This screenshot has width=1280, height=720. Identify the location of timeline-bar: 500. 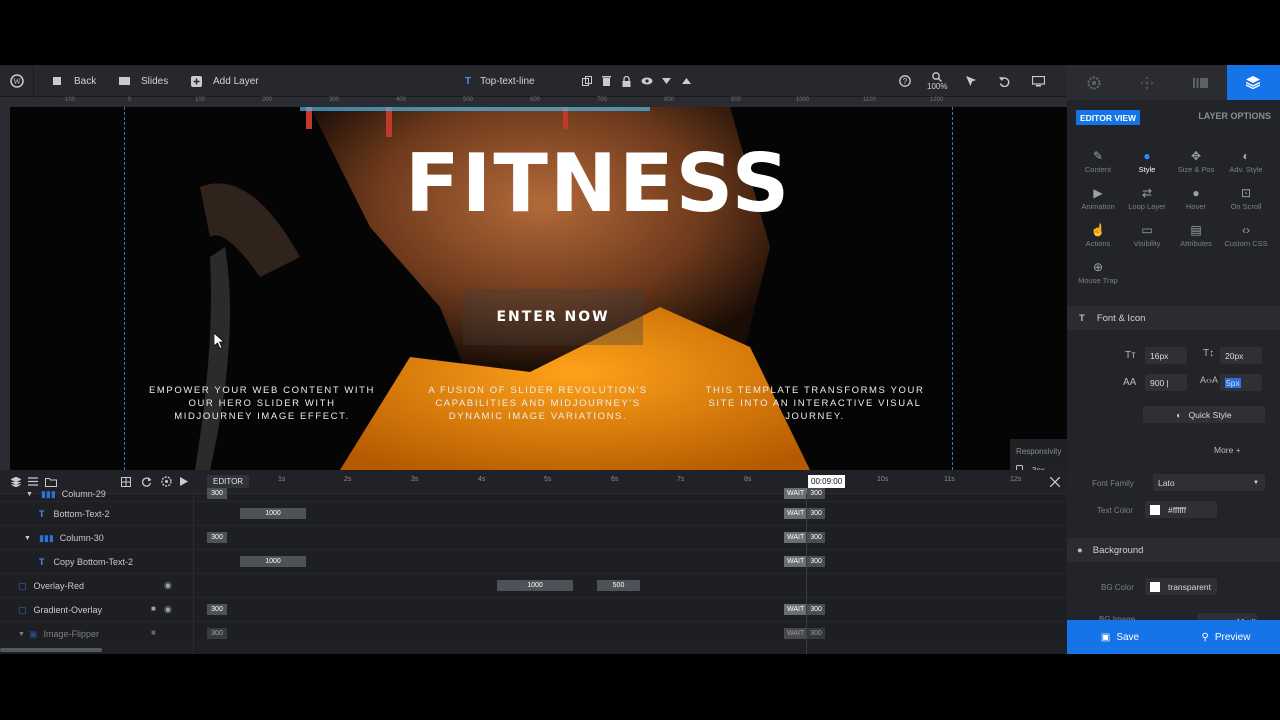
(618, 585).